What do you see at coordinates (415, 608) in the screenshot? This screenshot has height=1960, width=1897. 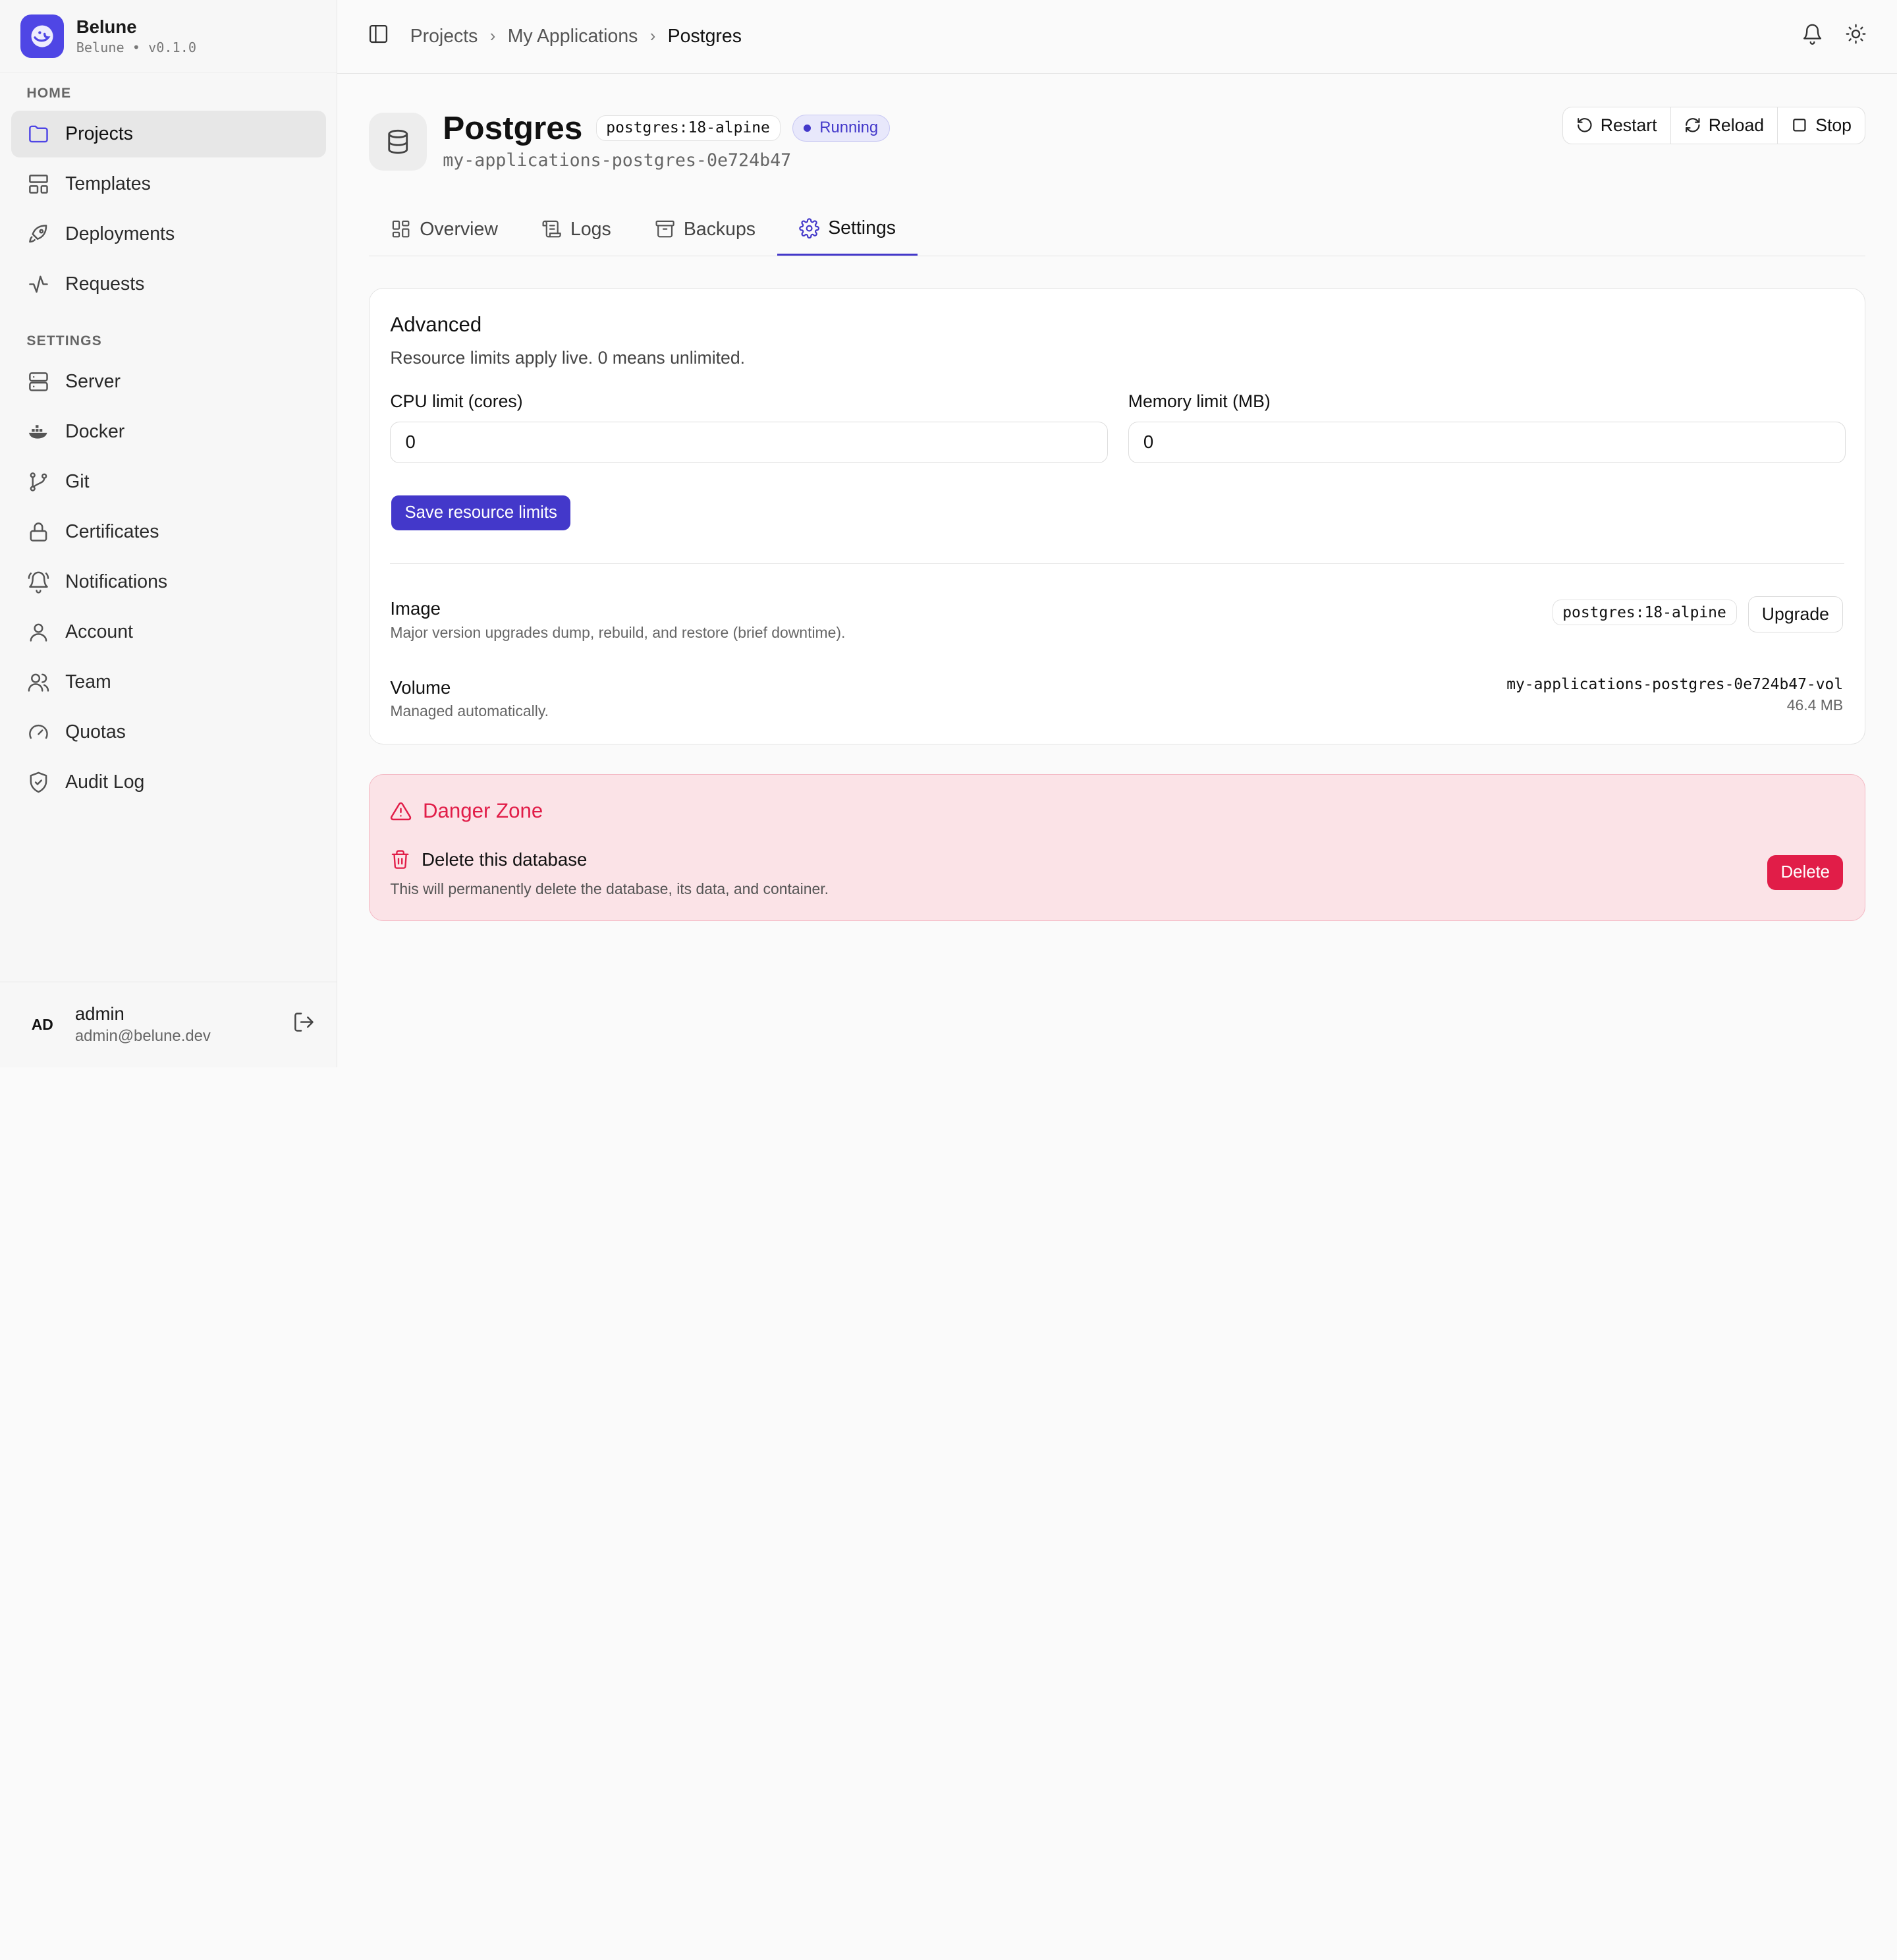 I see `image-title: Image` at bounding box center [415, 608].